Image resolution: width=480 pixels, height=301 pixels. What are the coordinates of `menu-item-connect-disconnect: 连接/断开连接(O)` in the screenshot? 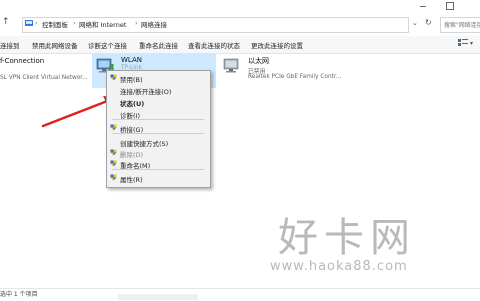 It's located at (145, 91).